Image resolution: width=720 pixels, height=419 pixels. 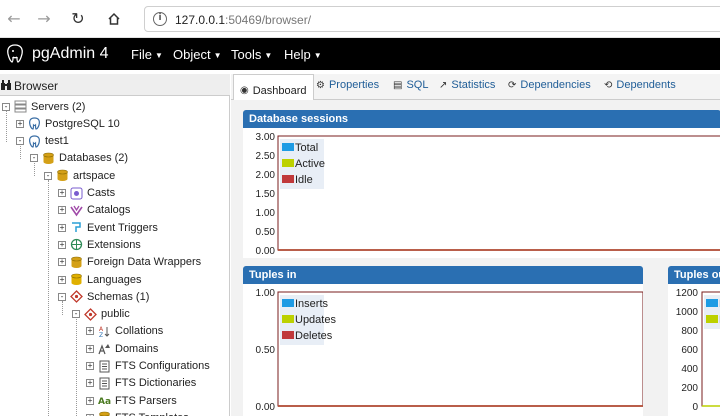 I want to click on tab-properties: ⚙ Properties, so click(x=347, y=85).